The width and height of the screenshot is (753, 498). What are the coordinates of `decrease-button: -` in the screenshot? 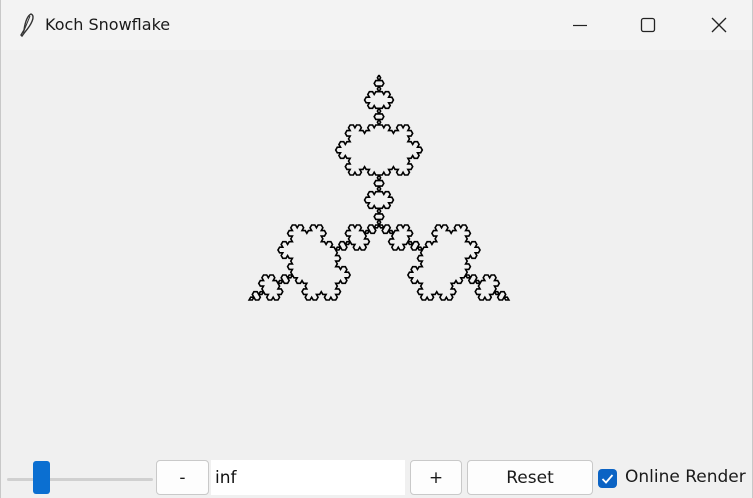 It's located at (182, 477).